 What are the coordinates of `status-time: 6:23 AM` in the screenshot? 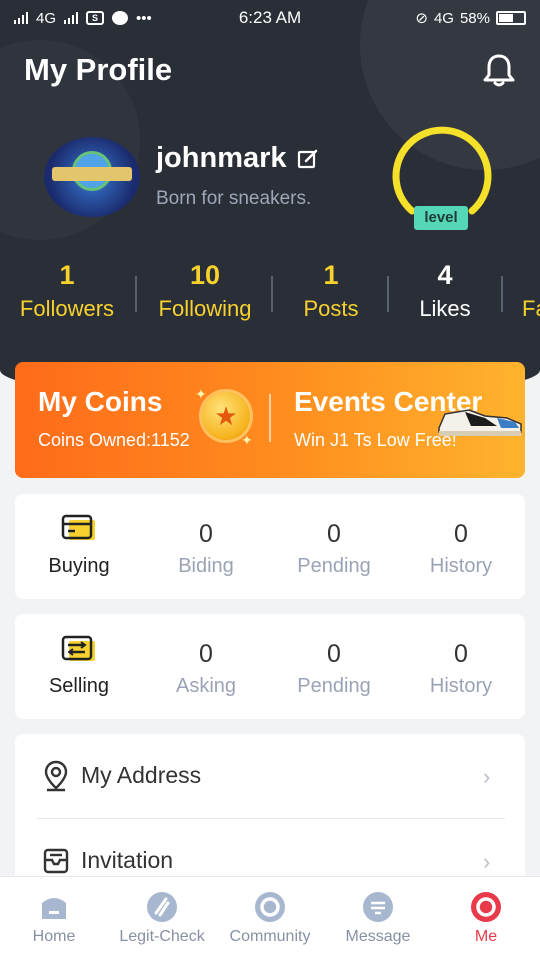 It's located at (270, 17).